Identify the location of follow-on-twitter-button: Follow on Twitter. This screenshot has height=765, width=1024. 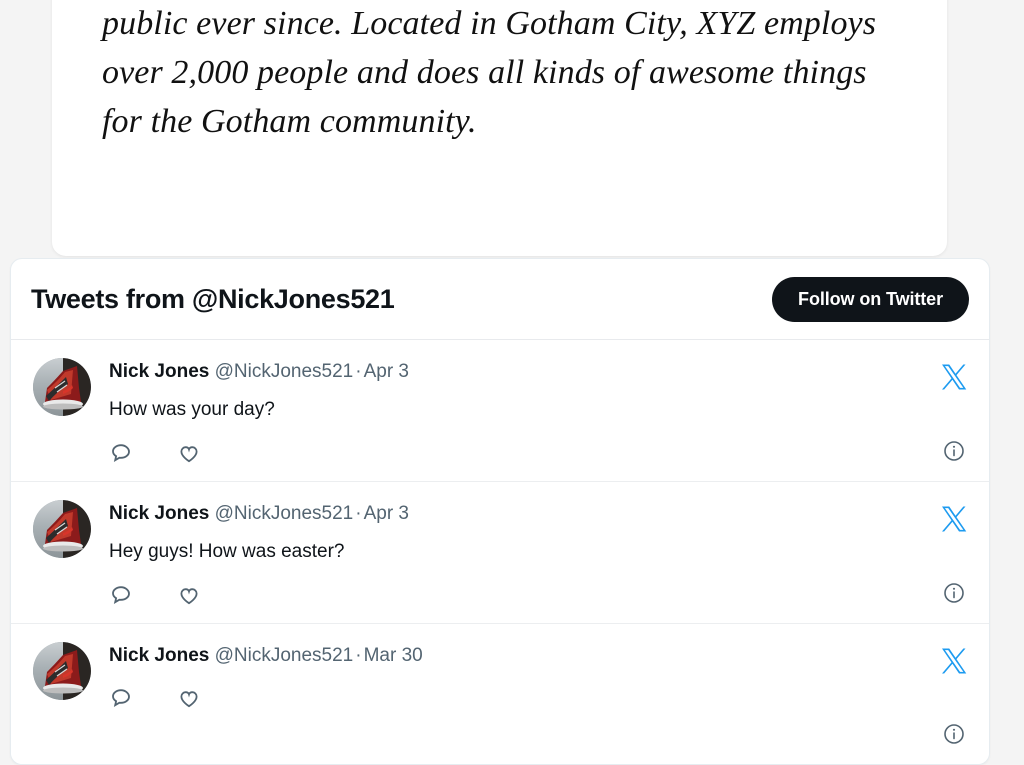
(870, 299).